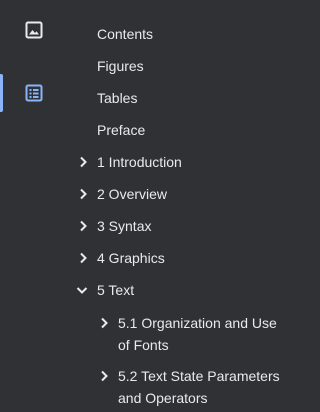 The height and width of the screenshot is (412, 320). I want to click on outline-button, so click(34, 93).